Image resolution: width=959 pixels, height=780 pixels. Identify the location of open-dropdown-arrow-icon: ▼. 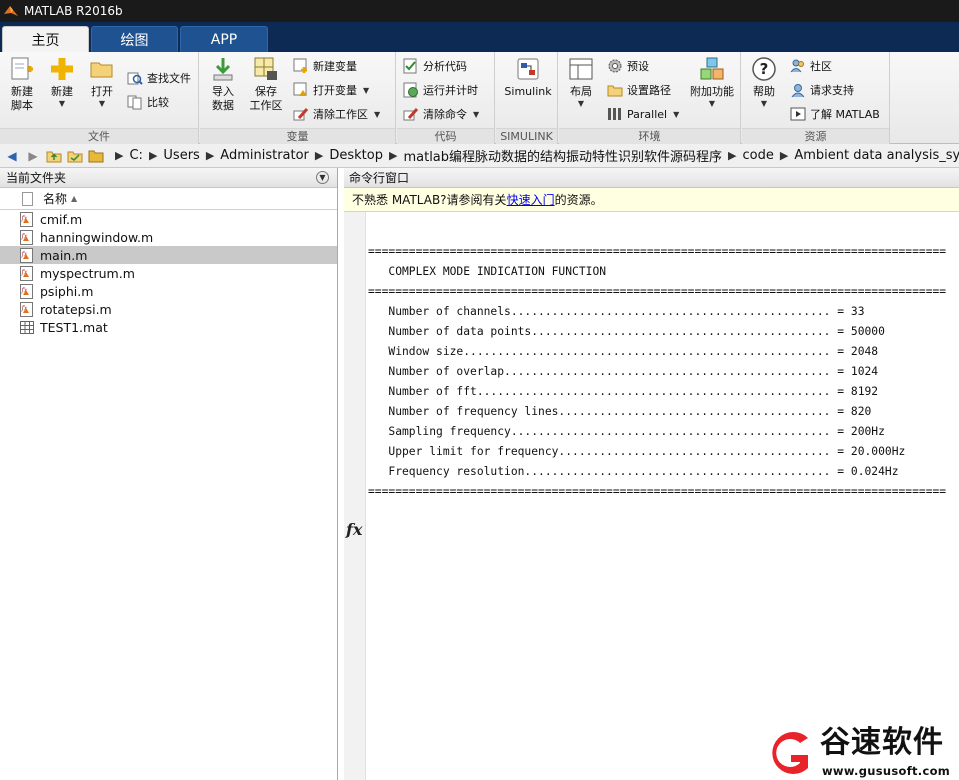
(102, 103).